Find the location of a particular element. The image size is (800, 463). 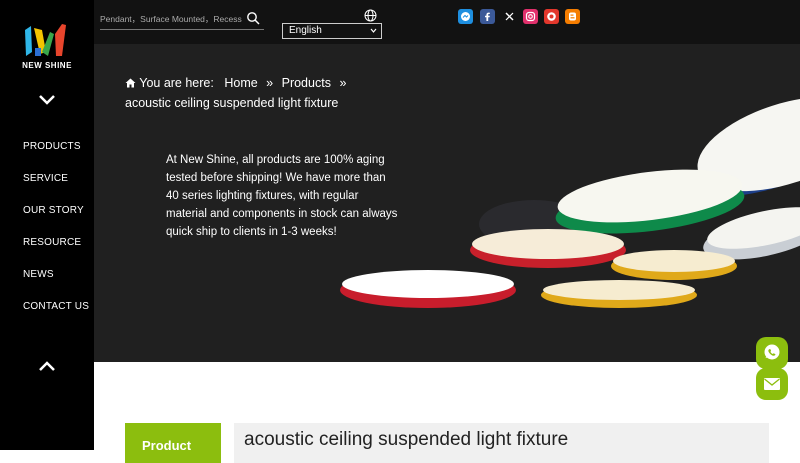

brand-name: NEW SHINE is located at coordinates (47, 65).